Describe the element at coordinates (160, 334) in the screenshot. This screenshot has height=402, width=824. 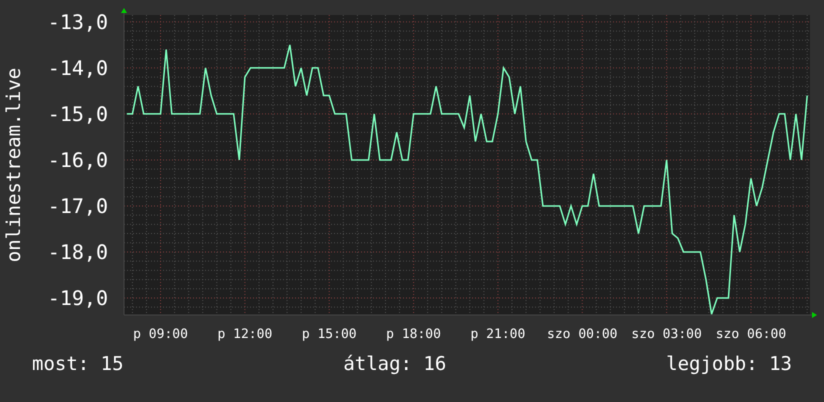
I see `x-tick-label: p 09:00` at that location.